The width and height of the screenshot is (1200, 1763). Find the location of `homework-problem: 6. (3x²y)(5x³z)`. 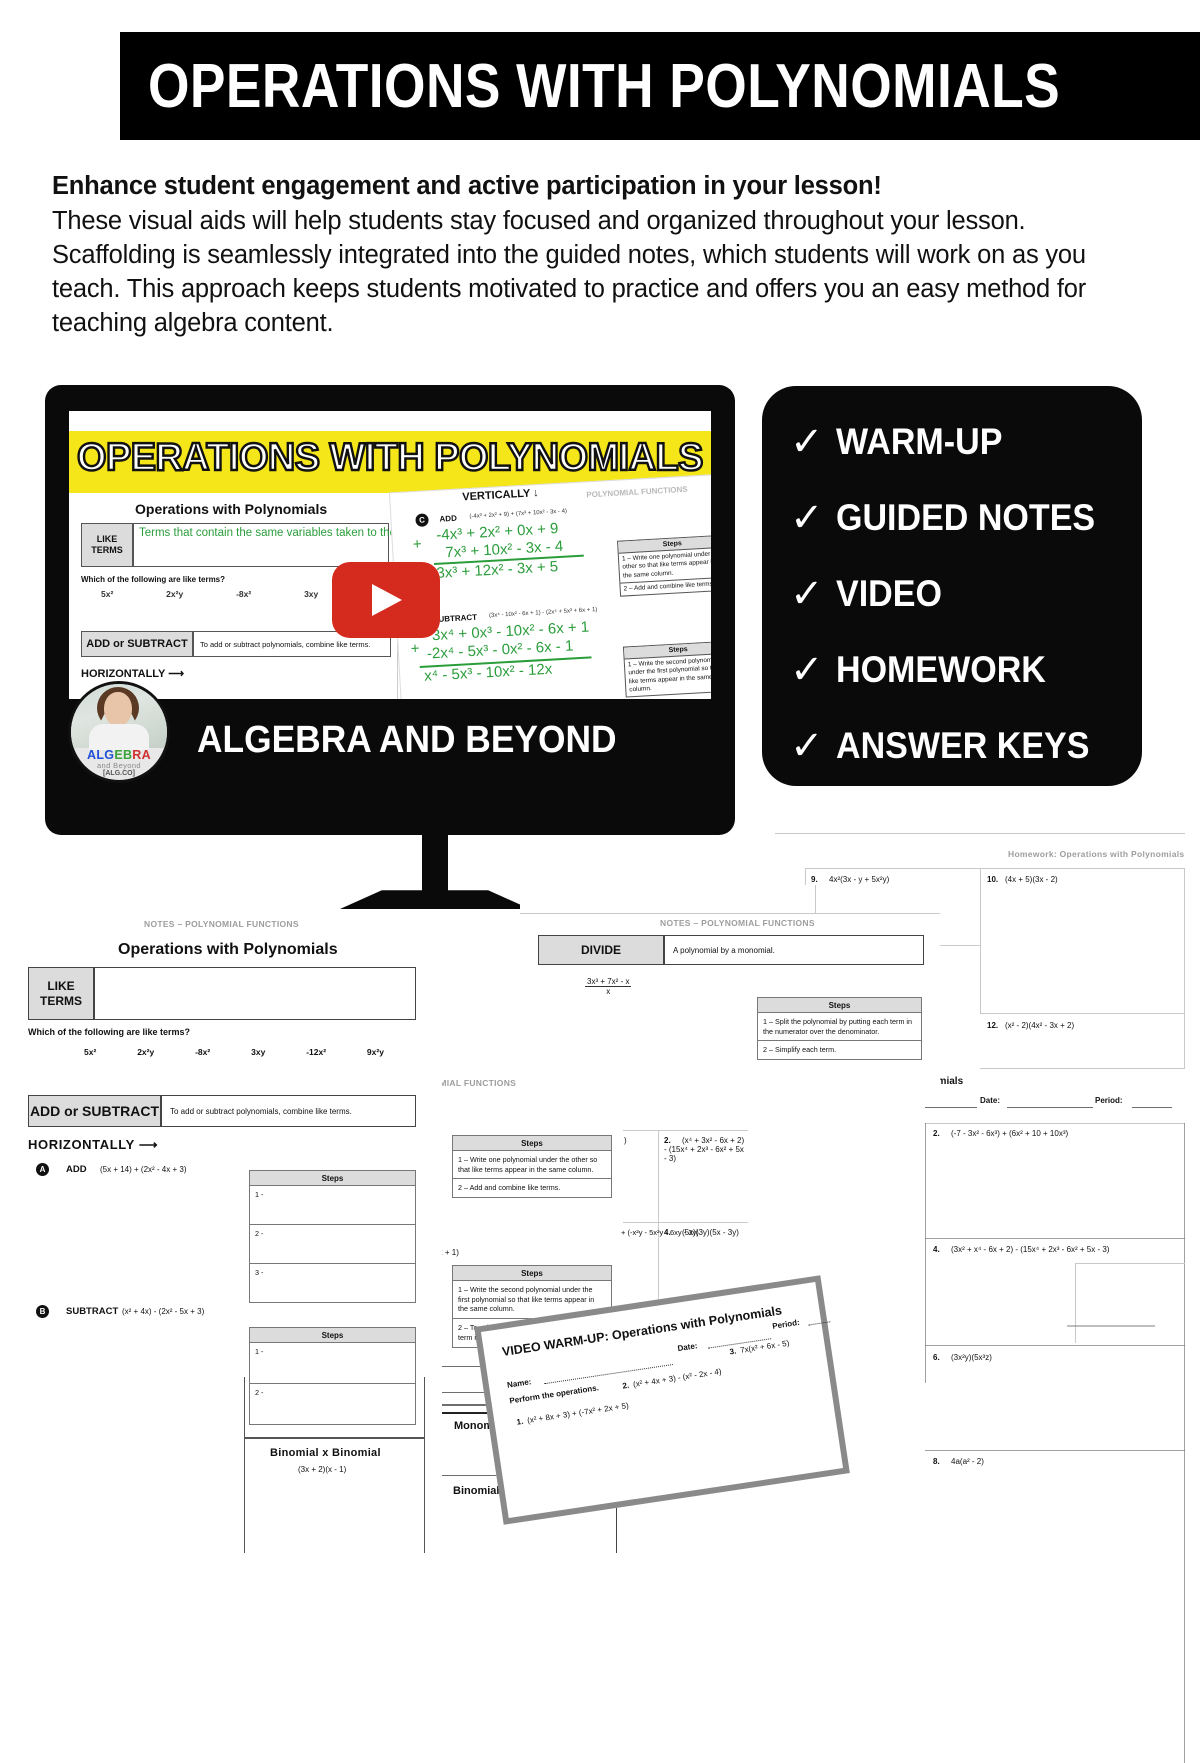

homework-problem: 6. (3x²y)(5x³z) is located at coordinates (962, 1357).